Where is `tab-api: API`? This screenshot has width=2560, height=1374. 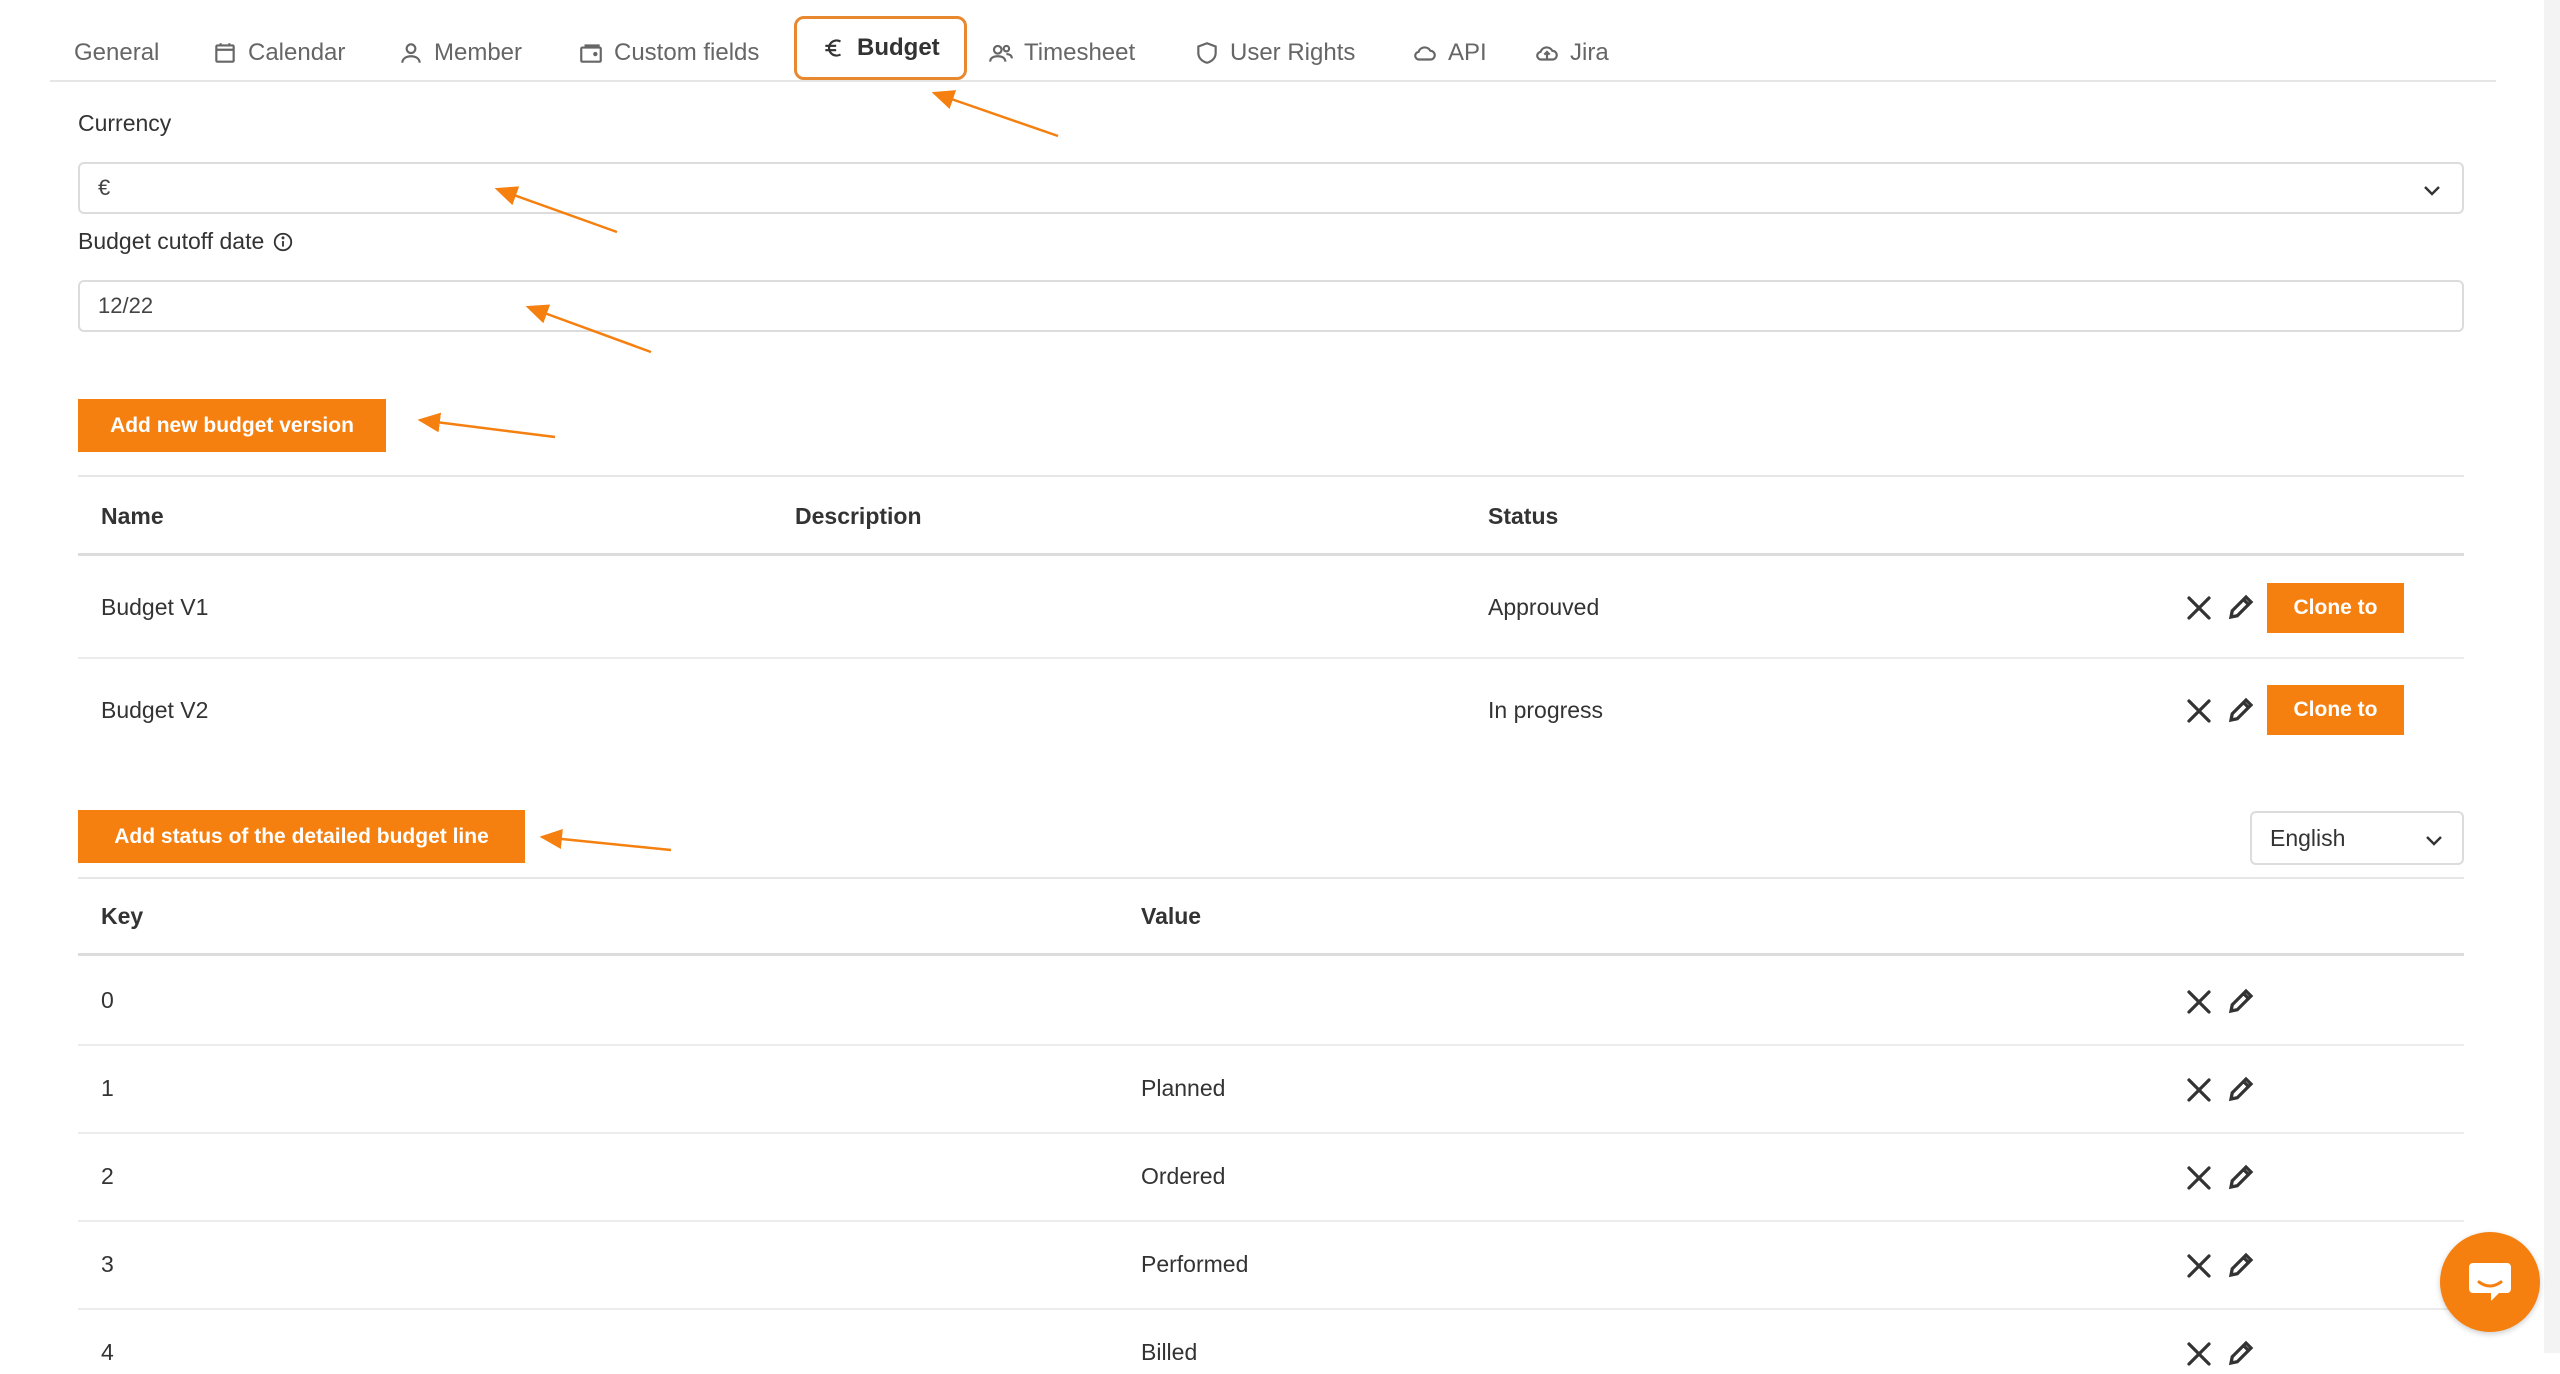
tab-api: API is located at coordinates (1449, 53).